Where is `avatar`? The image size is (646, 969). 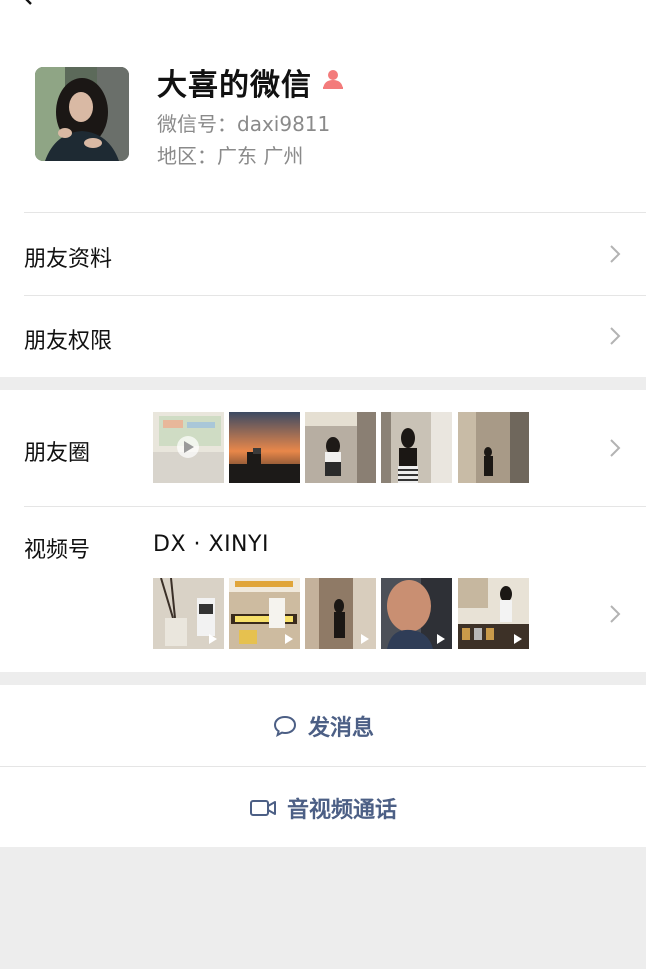
avatar is located at coordinates (82, 114).